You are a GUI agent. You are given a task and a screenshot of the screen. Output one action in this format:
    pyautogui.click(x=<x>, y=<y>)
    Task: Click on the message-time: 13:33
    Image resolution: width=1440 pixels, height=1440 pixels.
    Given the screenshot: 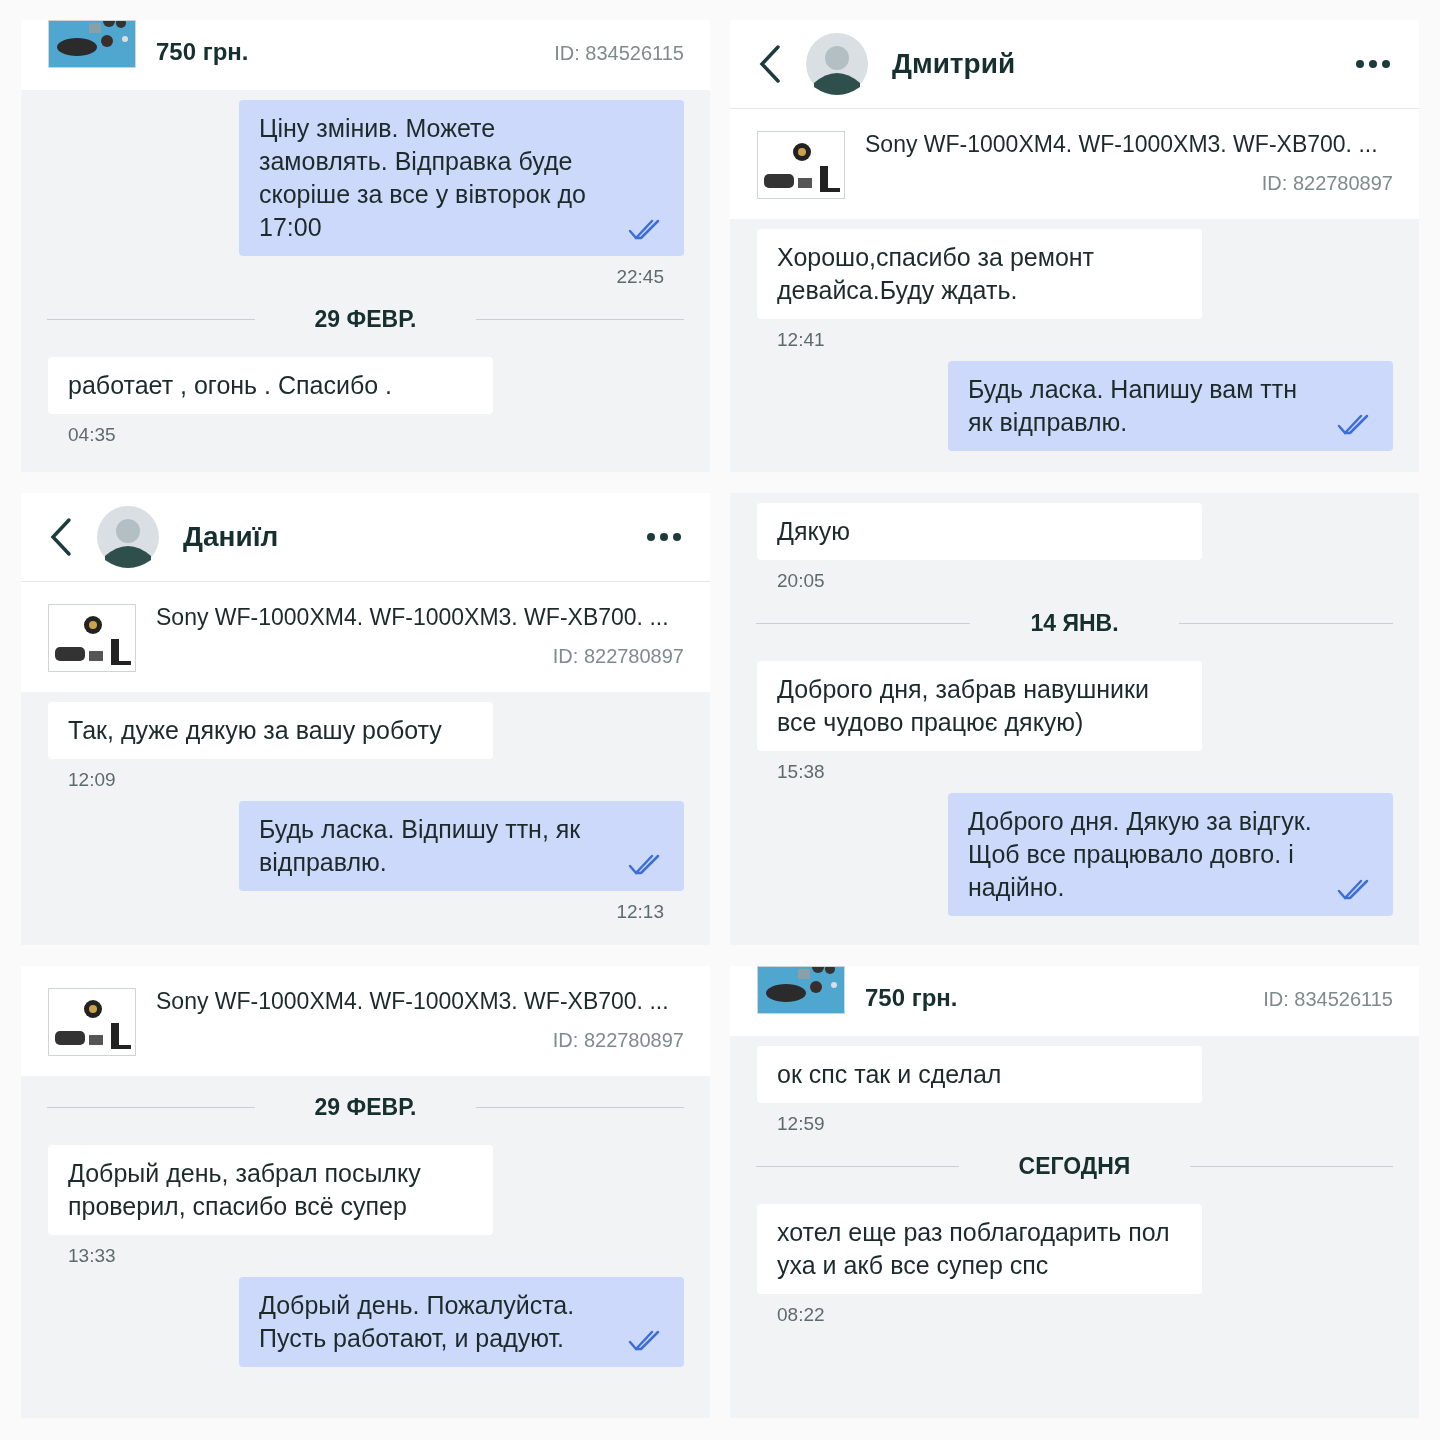 What is the action you would take?
    pyautogui.click(x=92, y=1255)
    